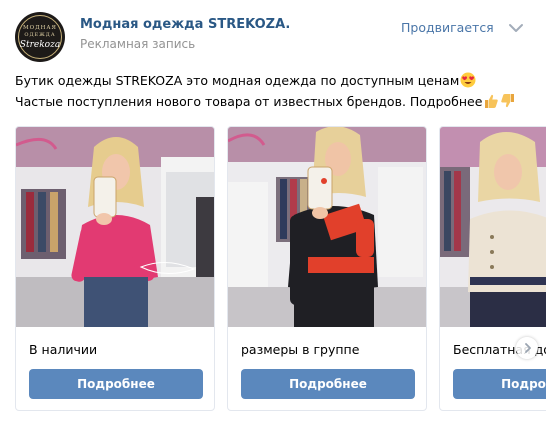  Describe the element at coordinates (300, 349) in the screenshot. I see `card-caption: размеры в группе` at that location.